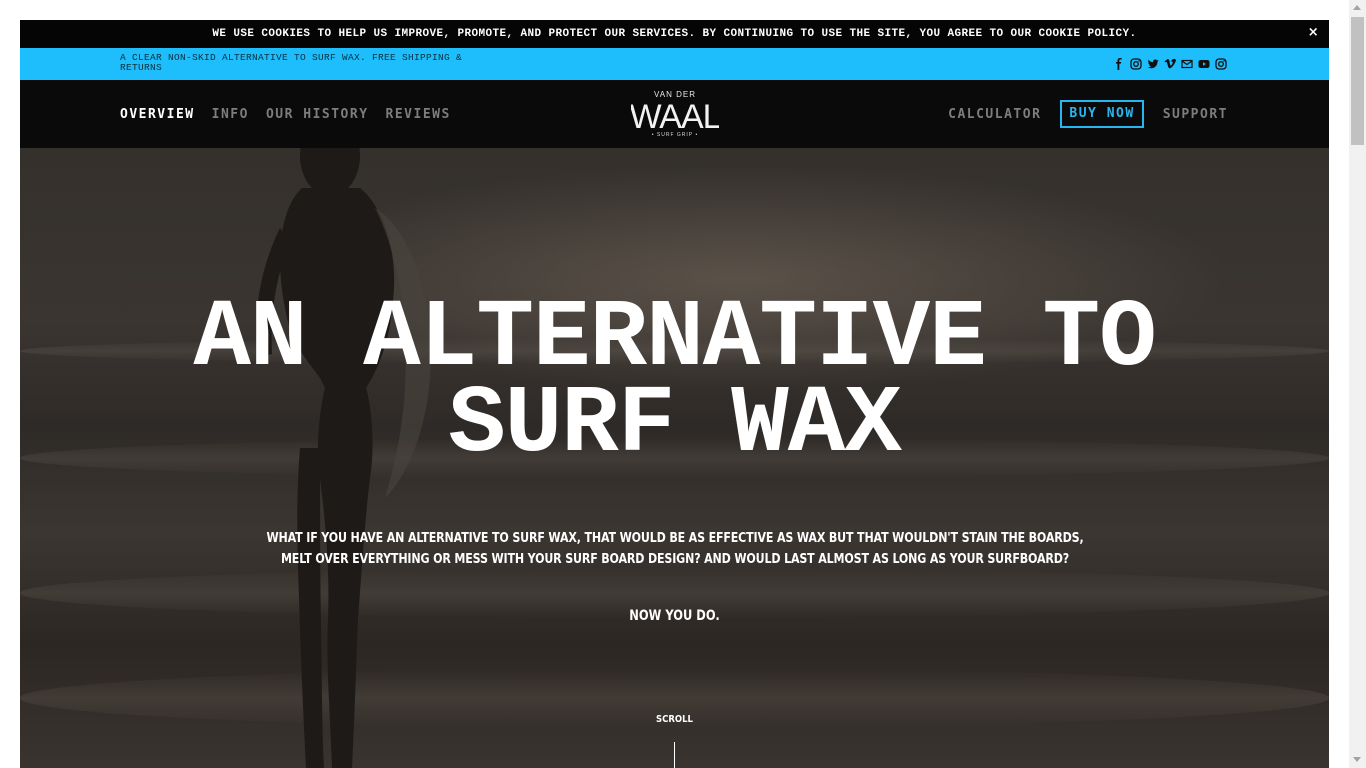 The height and width of the screenshot is (768, 1366). Describe the element at coordinates (994, 114) in the screenshot. I see `nav-calculator: CALCULATOR` at that location.